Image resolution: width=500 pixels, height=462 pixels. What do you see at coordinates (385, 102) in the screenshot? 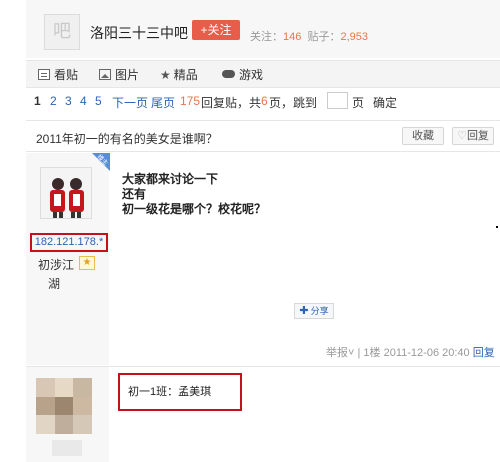
I see `confirm-button: 确定` at bounding box center [385, 102].